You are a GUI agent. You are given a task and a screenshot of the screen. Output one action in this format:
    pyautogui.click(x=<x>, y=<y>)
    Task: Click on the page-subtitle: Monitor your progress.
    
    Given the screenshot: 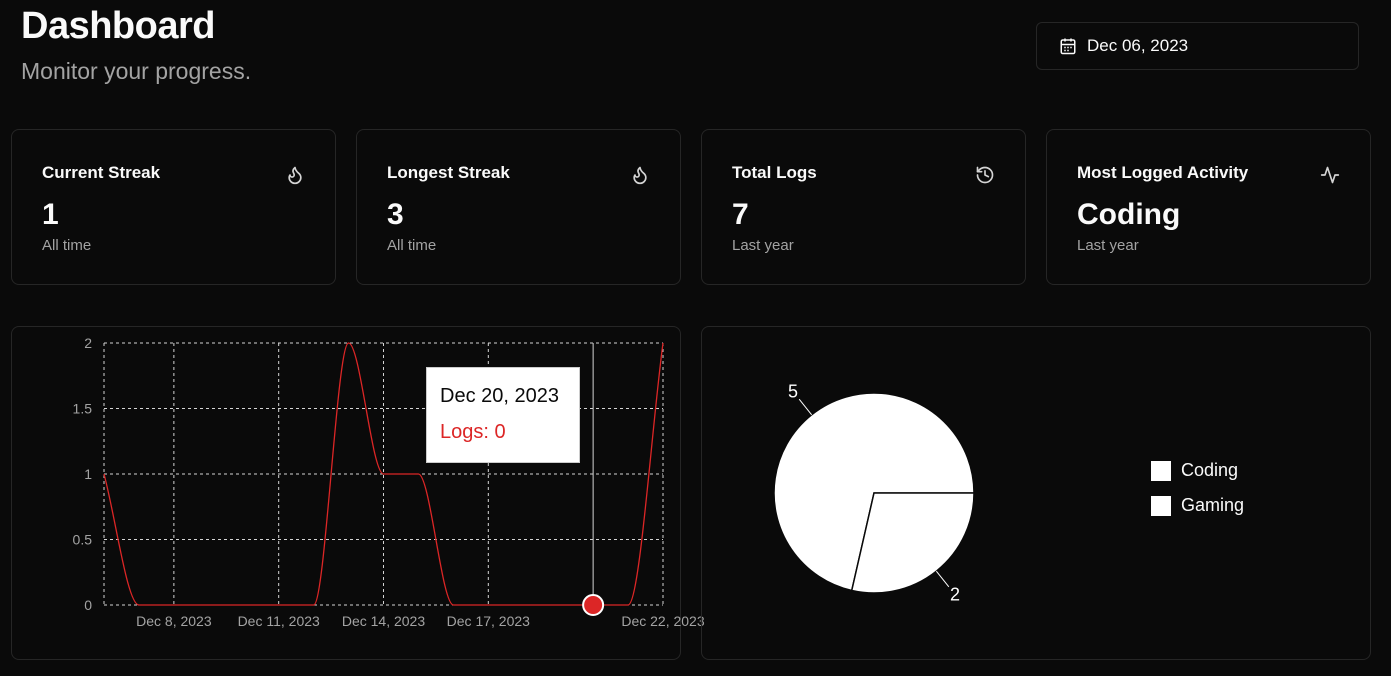 What is the action you would take?
    pyautogui.click(x=136, y=71)
    